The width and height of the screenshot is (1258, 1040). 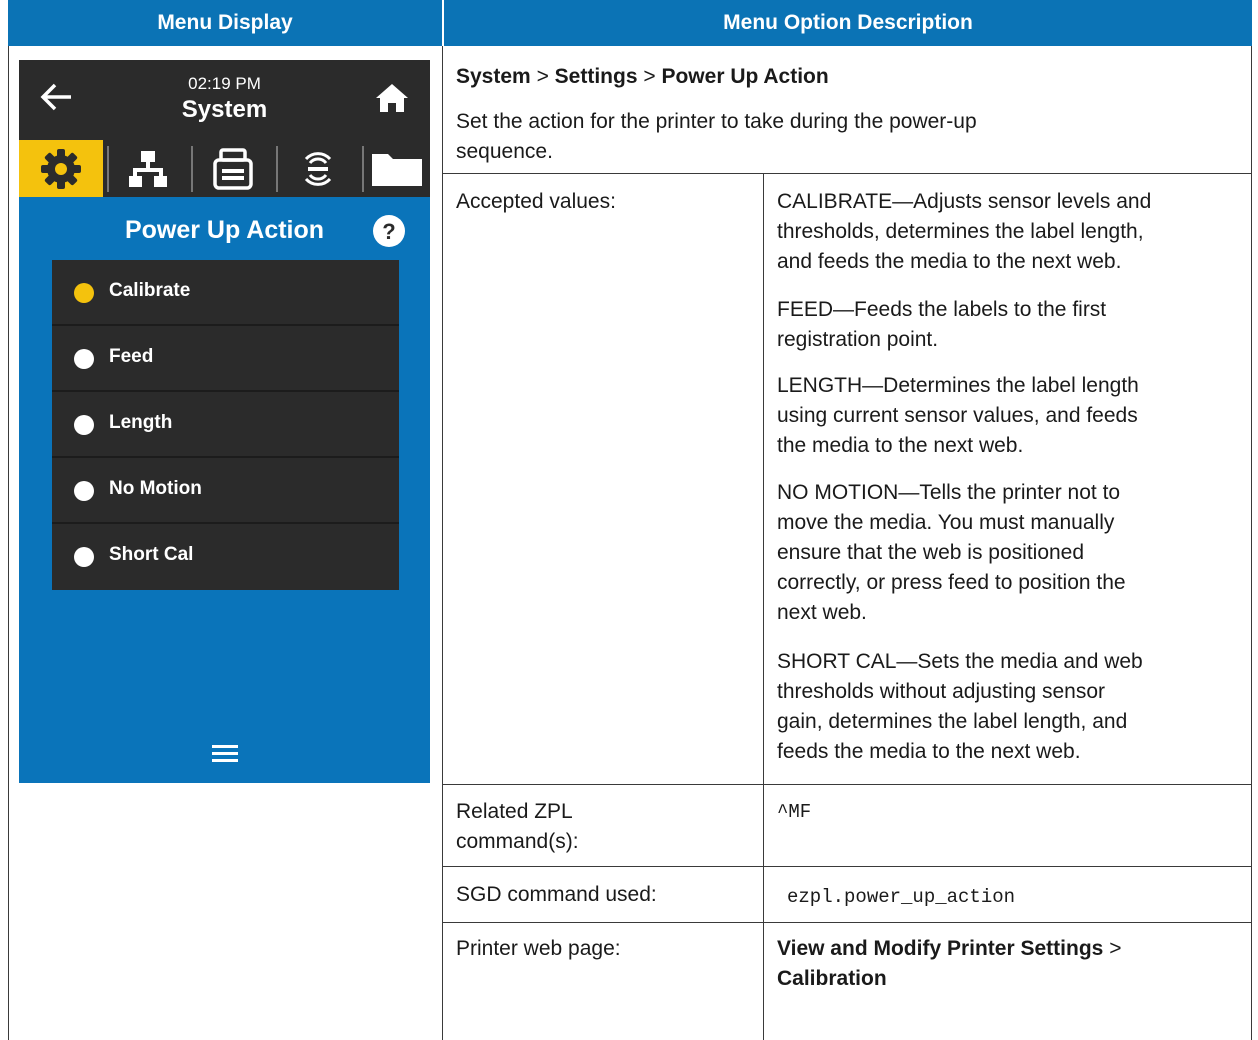 What do you see at coordinates (151, 554) in the screenshot?
I see `option-label: Short Cal` at bounding box center [151, 554].